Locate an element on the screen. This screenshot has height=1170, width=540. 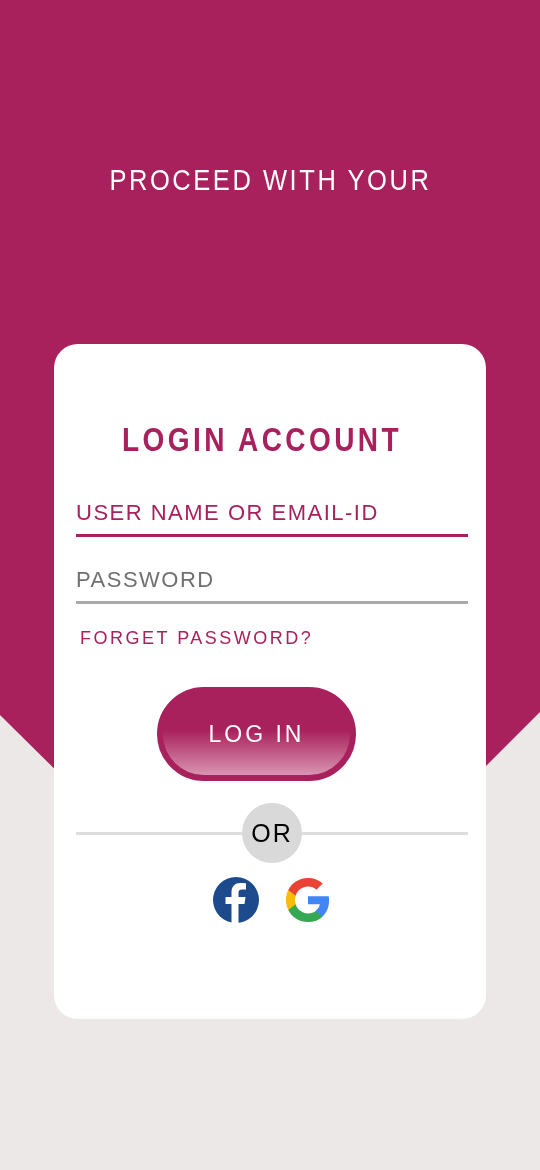
google-icon is located at coordinates (308, 900).